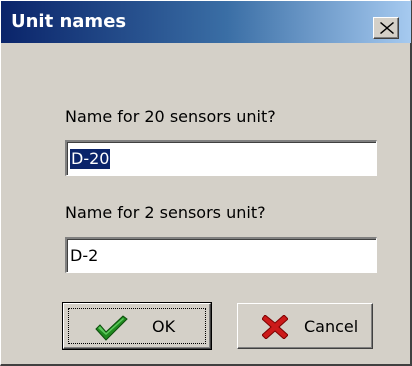 Image resolution: width=412 pixels, height=366 pixels. Describe the element at coordinates (221, 158) in the screenshot. I see `name-20-sensors-input: D-20` at that location.